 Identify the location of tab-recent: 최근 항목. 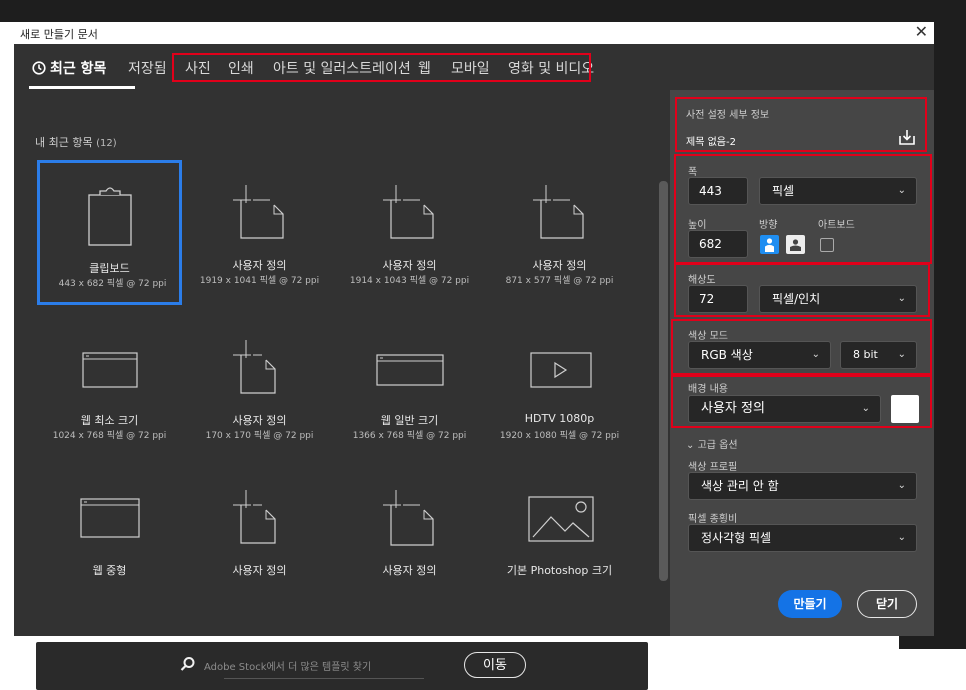
(69, 68).